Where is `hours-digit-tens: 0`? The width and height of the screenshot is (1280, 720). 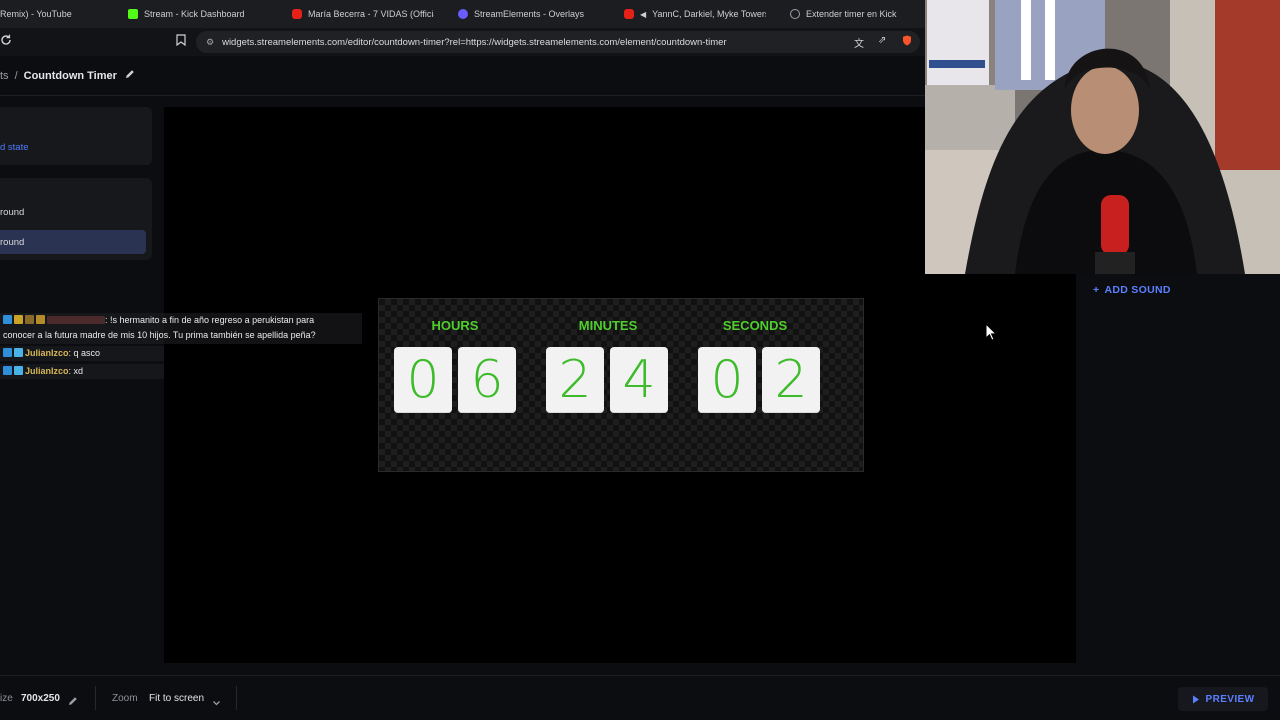 hours-digit-tens: 0 is located at coordinates (423, 380).